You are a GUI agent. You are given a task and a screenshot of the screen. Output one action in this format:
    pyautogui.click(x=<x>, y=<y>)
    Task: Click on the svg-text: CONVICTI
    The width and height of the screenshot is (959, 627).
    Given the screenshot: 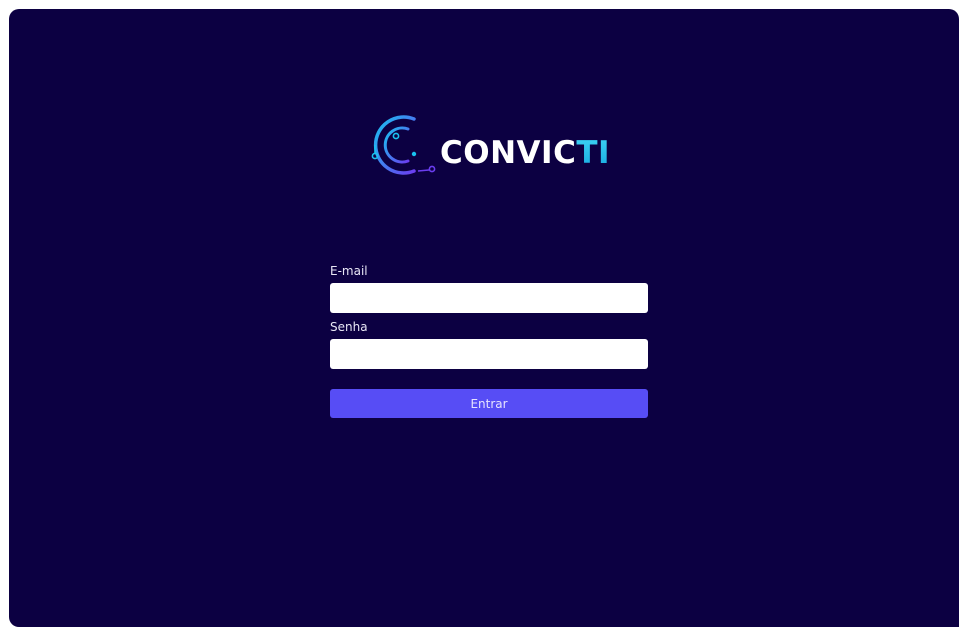 What is the action you would take?
    pyautogui.click(x=525, y=153)
    